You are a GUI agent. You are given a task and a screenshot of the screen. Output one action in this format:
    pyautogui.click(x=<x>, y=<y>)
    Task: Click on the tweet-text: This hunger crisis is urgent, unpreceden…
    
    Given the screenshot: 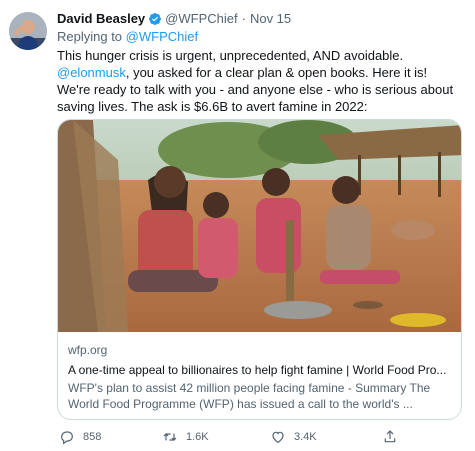 What is the action you would take?
    pyautogui.click(x=259, y=81)
    